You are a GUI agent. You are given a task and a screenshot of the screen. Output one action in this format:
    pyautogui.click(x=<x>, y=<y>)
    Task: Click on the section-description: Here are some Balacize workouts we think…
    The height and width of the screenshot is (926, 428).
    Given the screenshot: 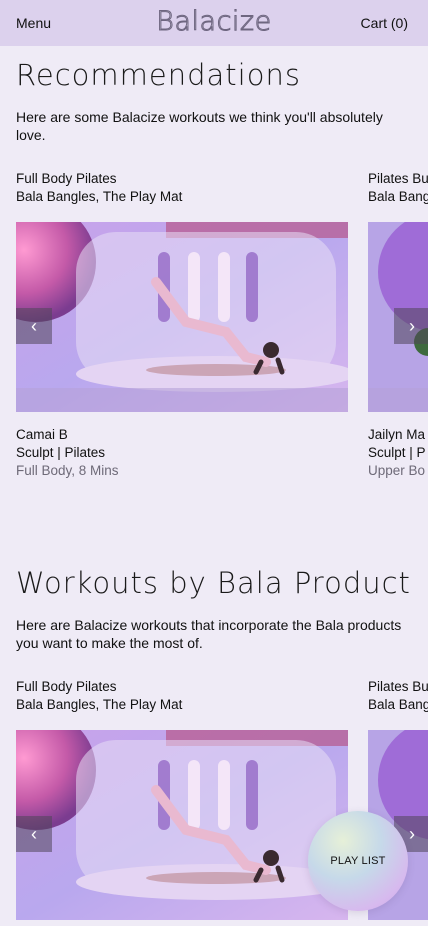 What is the action you would take?
    pyautogui.click(x=199, y=126)
    